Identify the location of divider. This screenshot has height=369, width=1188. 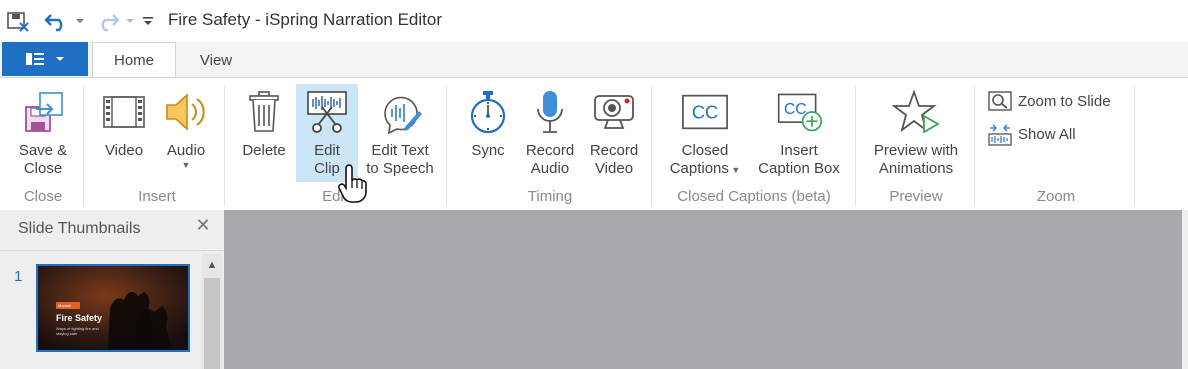
(112, 250).